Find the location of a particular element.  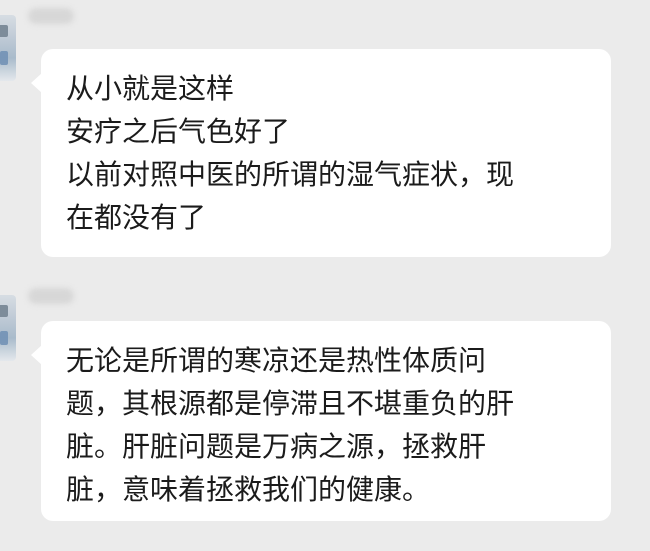

message-text-line: 无论是所谓的寒凉还是热性体质问 is located at coordinates (276, 360).